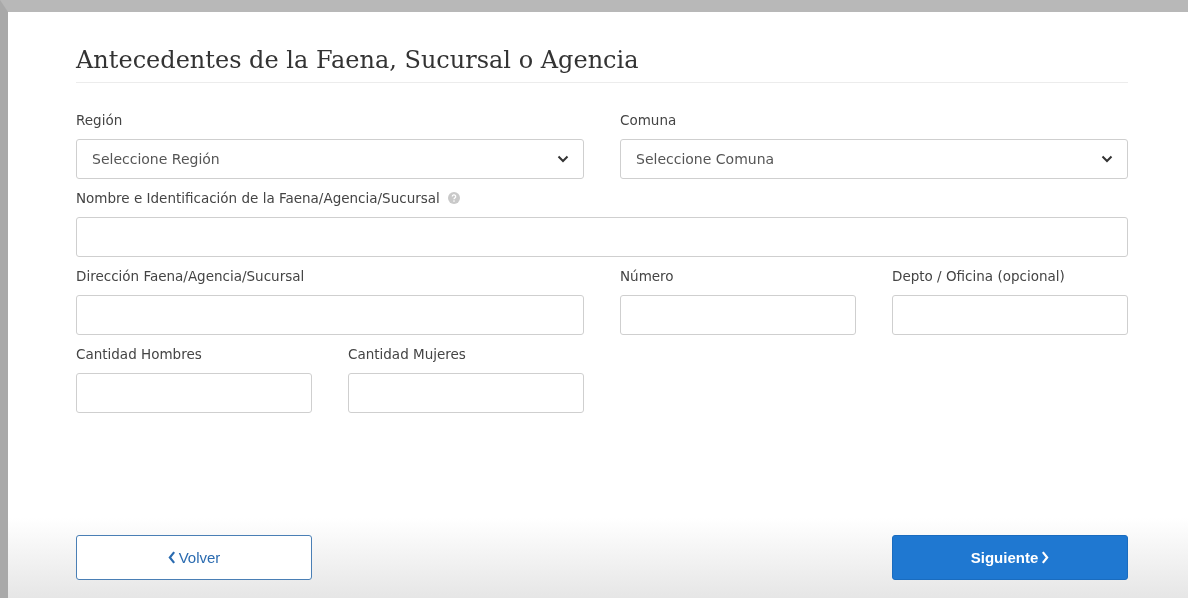 The width and height of the screenshot is (1188, 598). What do you see at coordinates (190, 276) in the screenshot?
I see `field-label: Dirección Faena/Agencia/Sucursal` at bounding box center [190, 276].